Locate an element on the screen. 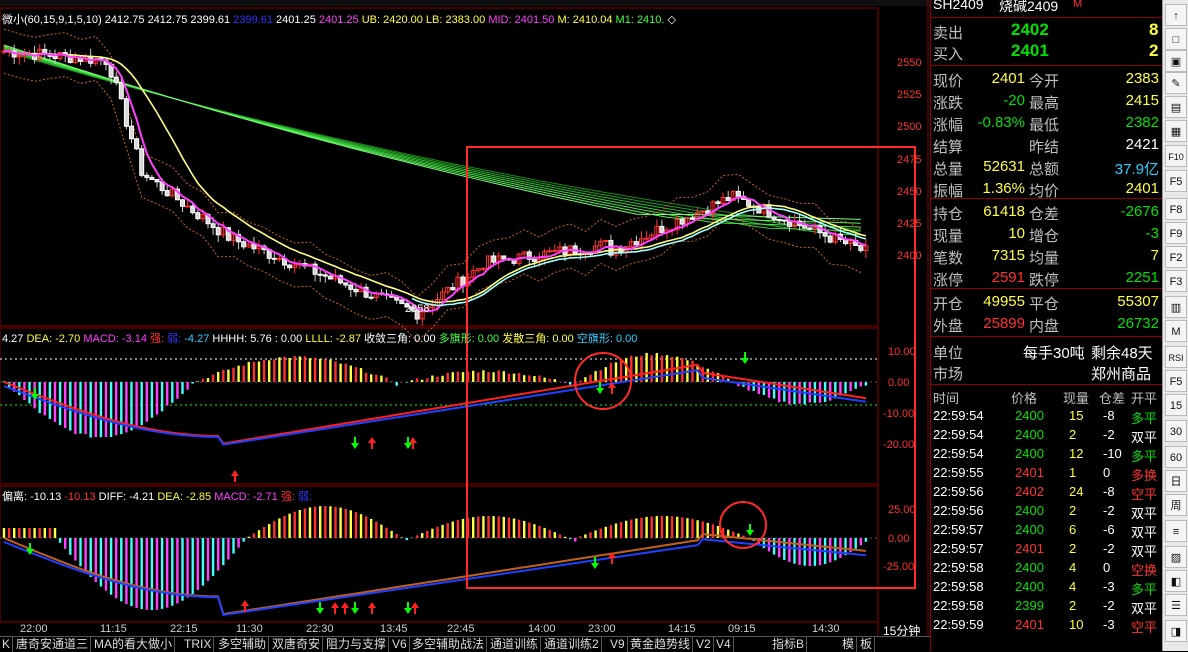  macd1-ruo: 弱: is located at coordinates (174, 339).